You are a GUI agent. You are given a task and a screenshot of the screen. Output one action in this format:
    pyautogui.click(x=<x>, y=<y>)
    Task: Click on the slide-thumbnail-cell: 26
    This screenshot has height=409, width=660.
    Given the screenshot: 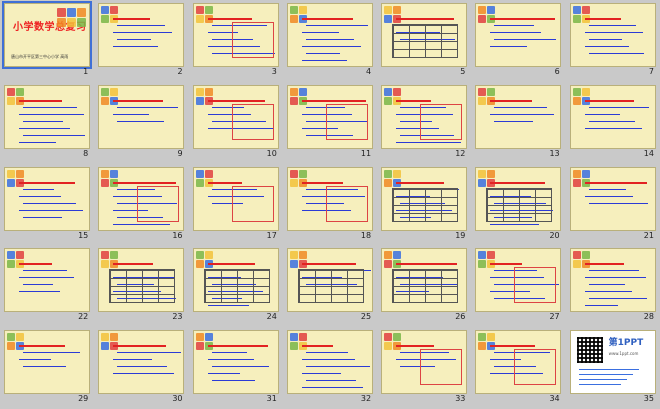 What is the action you would take?
    pyautogui.click(x=424, y=286)
    